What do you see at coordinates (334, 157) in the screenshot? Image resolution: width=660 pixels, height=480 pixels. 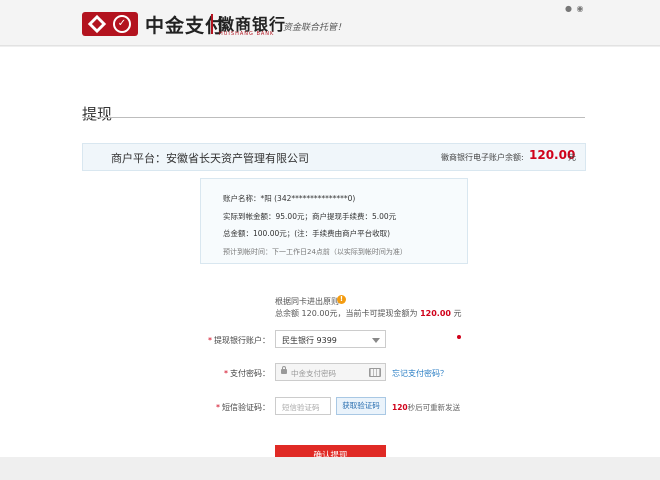 I see `merchant-bar: 商户平台：安徽省长天资产管理有限公司 徽商银行电子账户余额: 120.00 元` at bounding box center [334, 157].